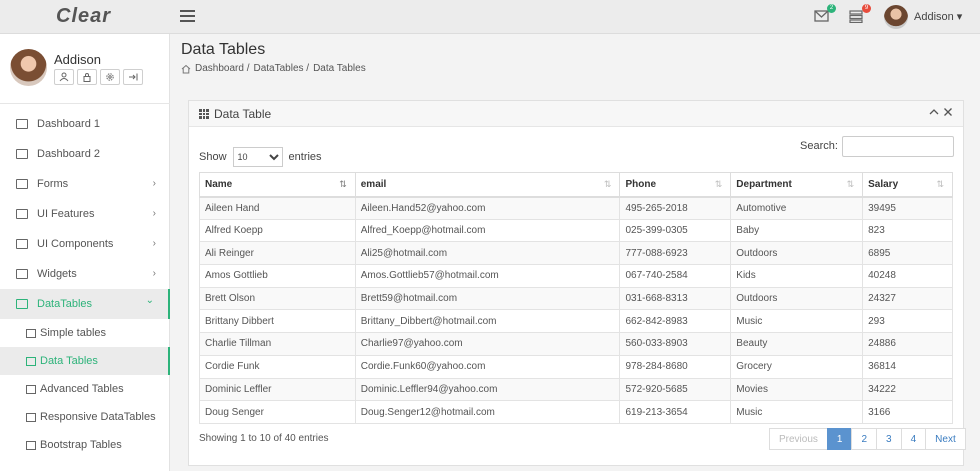 The width and height of the screenshot is (980, 471). I want to click on user-dropdown: Addison ▾, so click(938, 16).